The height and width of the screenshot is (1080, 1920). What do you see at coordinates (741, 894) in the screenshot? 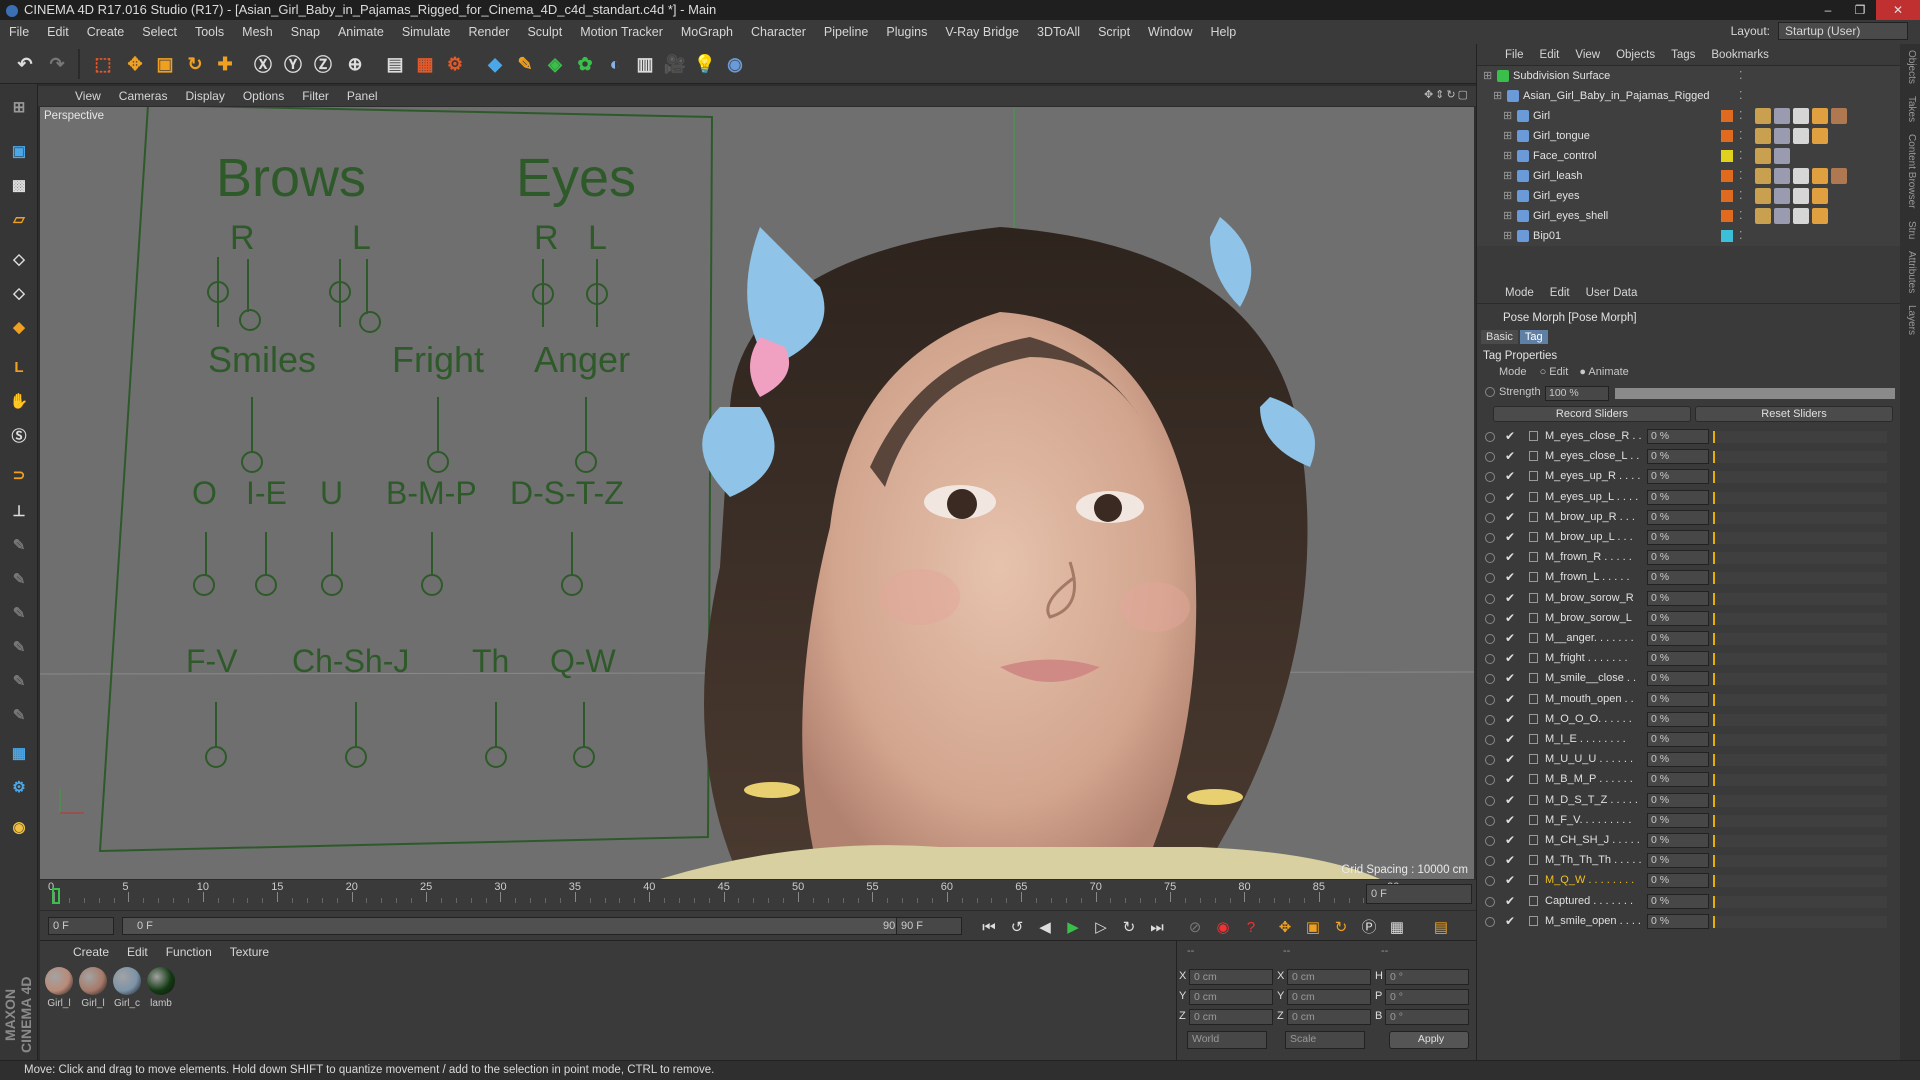
I see `frame-ruler: 051015202530354045505560657075808590` at bounding box center [741, 894].